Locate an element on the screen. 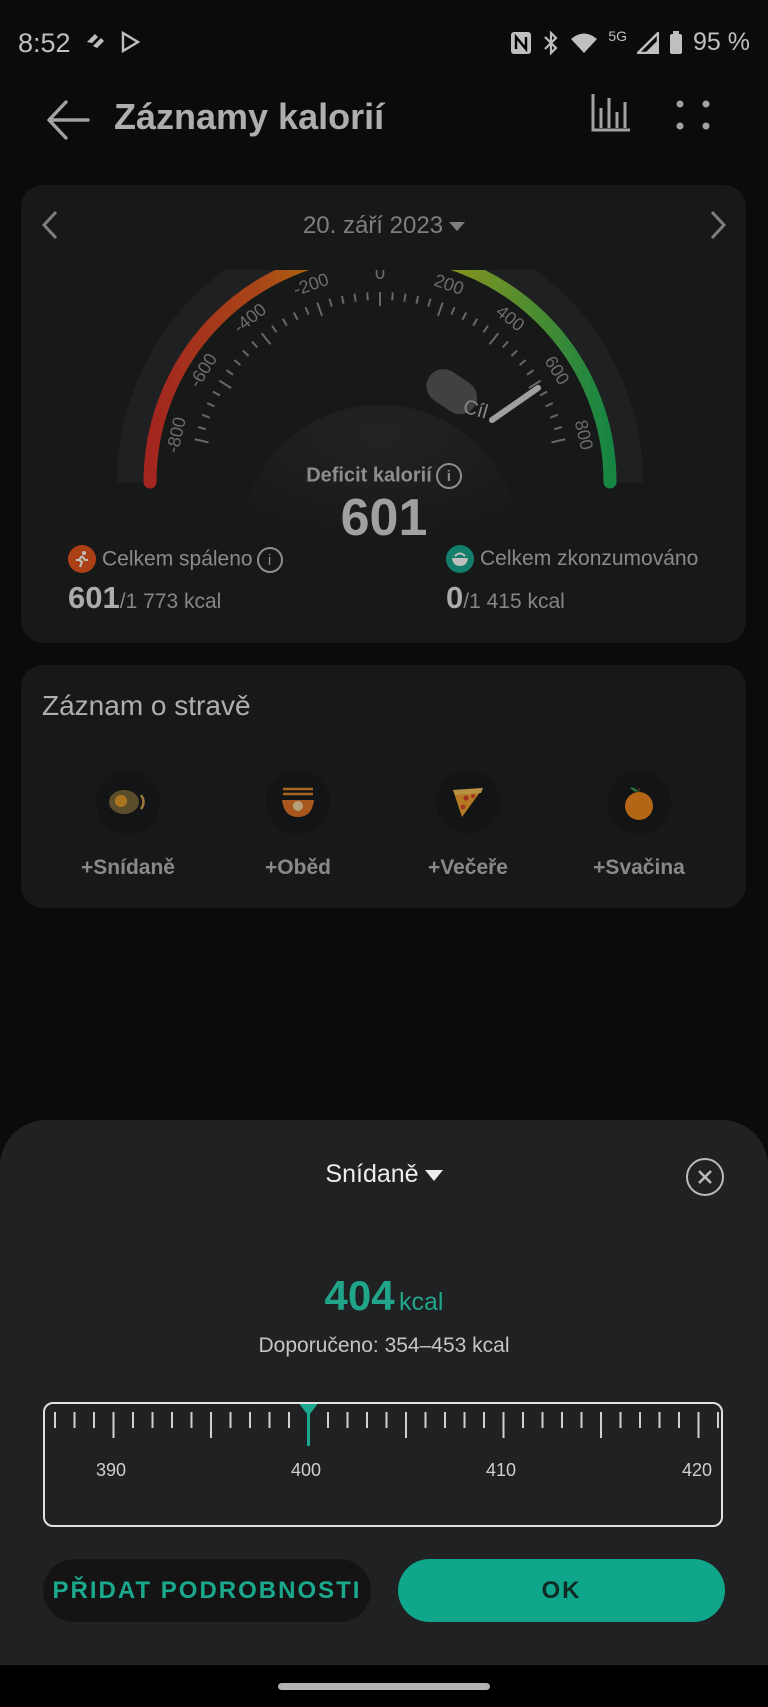 Image resolution: width=768 pixels, height=1707 pixels. ruler-scale is located at coordinates (383, 1464).